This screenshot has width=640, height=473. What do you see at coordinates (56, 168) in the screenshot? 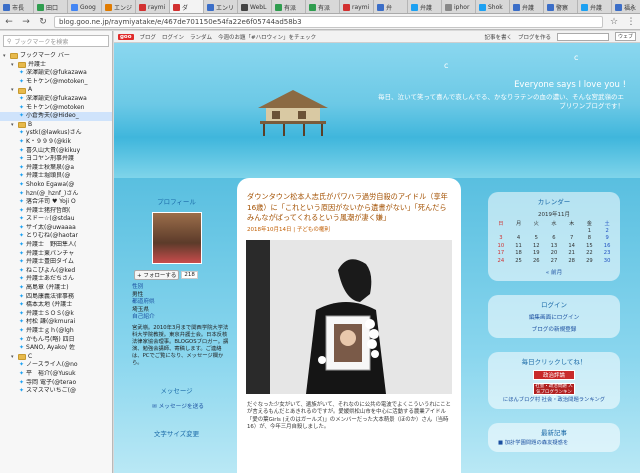
I see `bookmark-item: ✦ 弁護士秋葉泉(@a` at bounding box center [56, 168].